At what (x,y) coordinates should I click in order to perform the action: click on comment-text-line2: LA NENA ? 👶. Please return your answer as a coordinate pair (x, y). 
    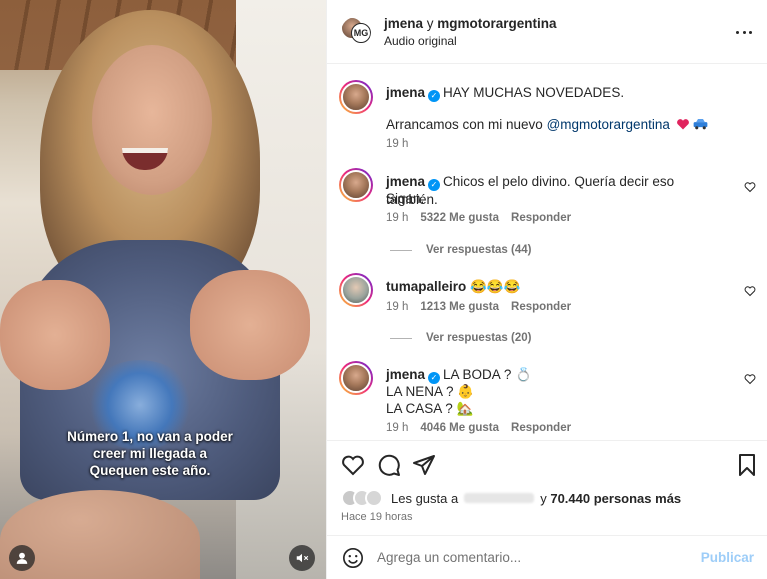
    Looking at the image, I should click on (430, 391).